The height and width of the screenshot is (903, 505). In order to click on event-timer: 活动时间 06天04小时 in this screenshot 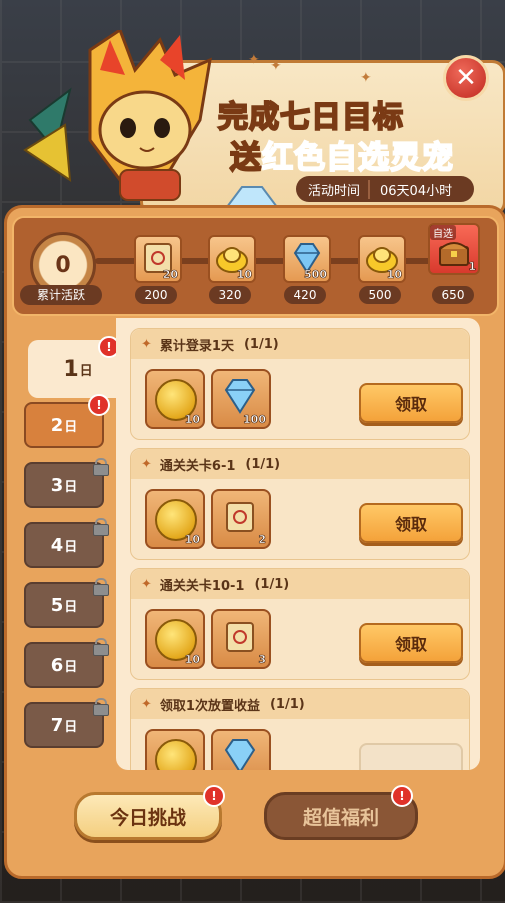, I will do `click(385, 189)`.